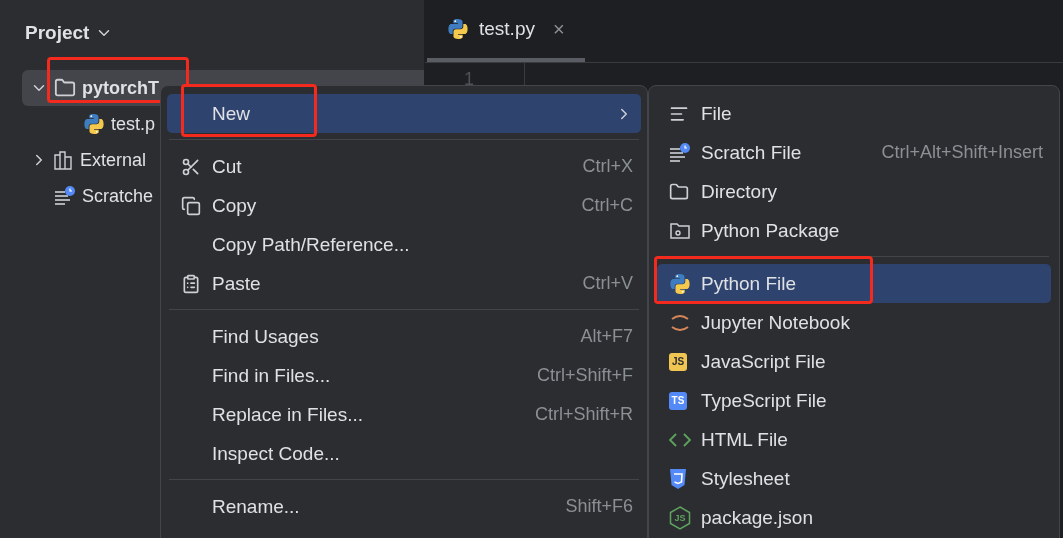  Describe the element at coordinates (607, 283) in the screenshot. I see `shortcut-text: Ctrl+V` at that location.